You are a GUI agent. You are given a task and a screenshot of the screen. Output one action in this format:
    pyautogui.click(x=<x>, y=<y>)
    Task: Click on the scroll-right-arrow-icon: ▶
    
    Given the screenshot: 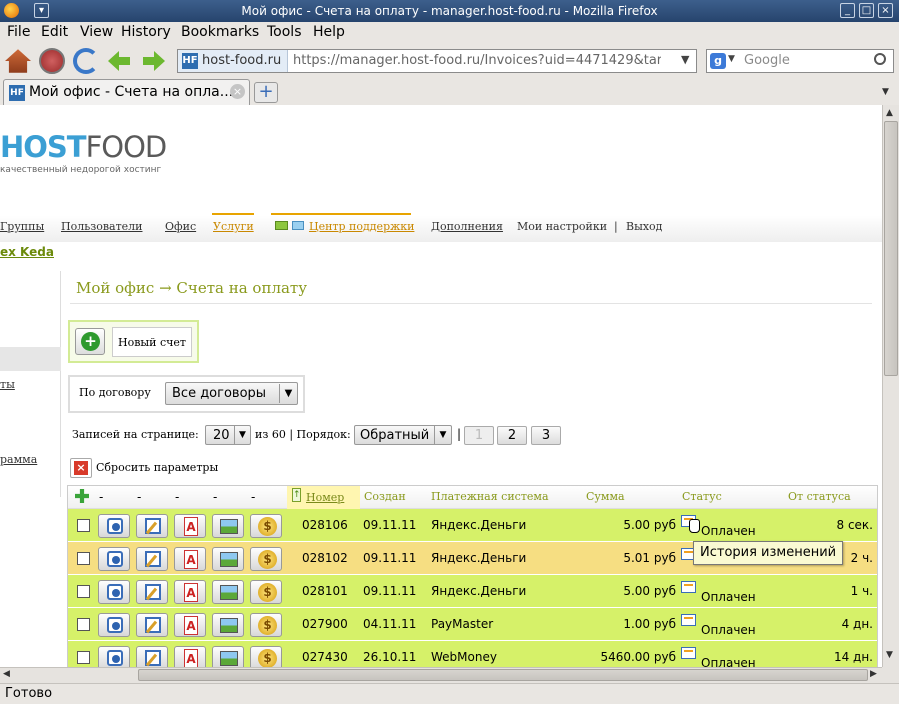 What is the action you would take?
    pyautogui.click(x=873, y=674)
    